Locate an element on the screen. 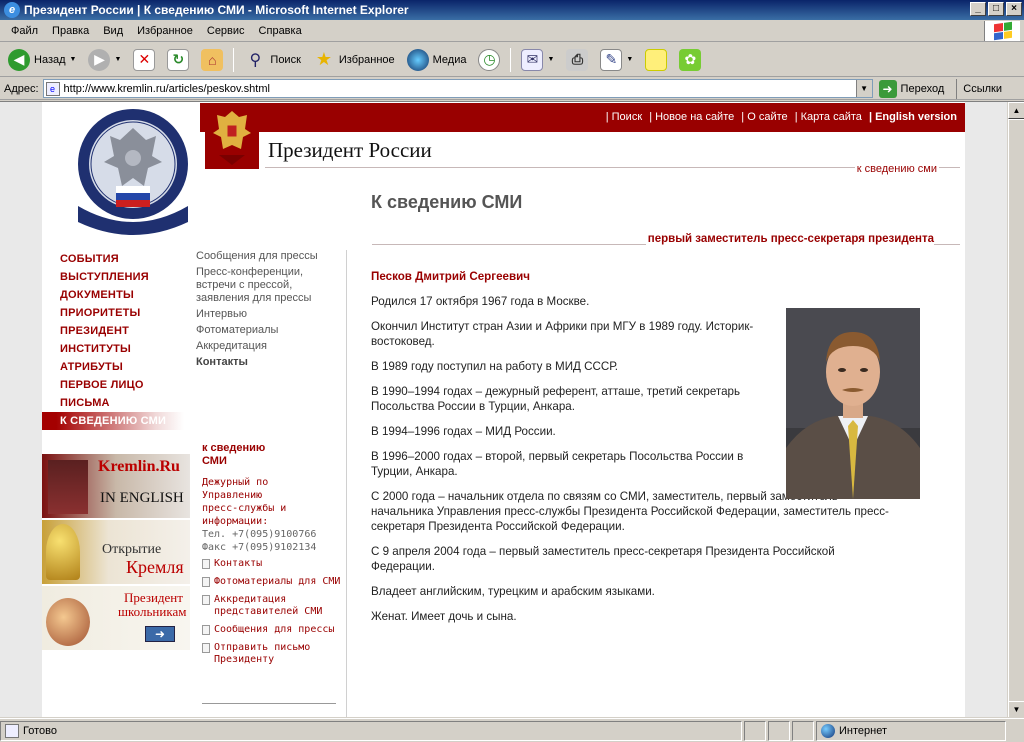 The height and width of the screenshot is (742, 1024). subnav-accreditation: Аккредитация is located at coordinates (270, 346).